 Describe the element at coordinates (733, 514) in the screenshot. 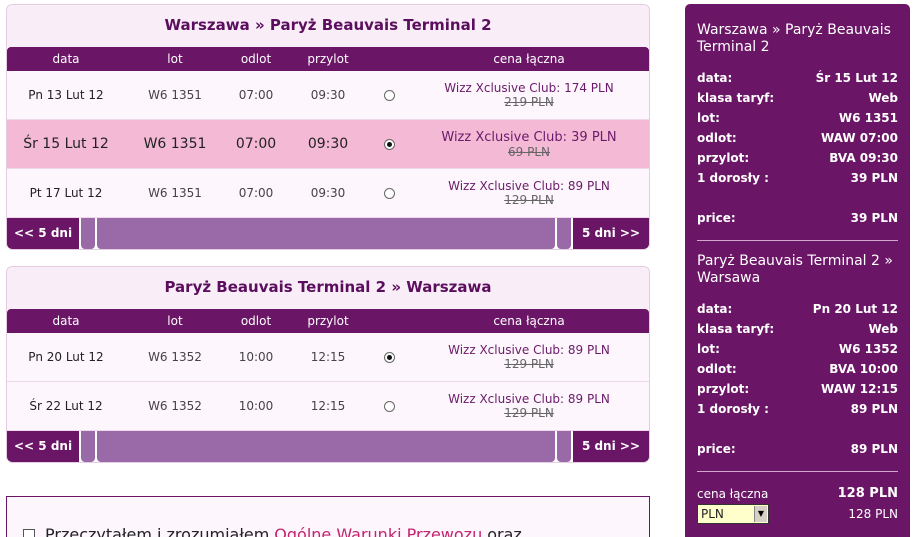

I see `currency-select: PLN ▼` at that location.